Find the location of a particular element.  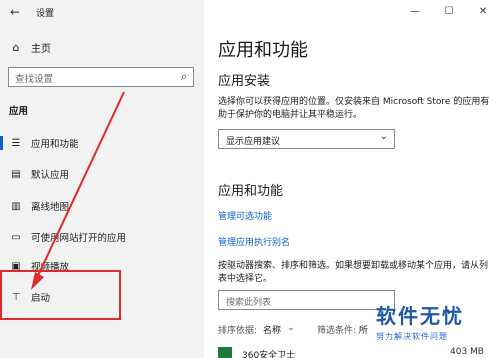

sidebar-item-offline-maps: ▥ 离线地图 is located at coordinates (102, 206).